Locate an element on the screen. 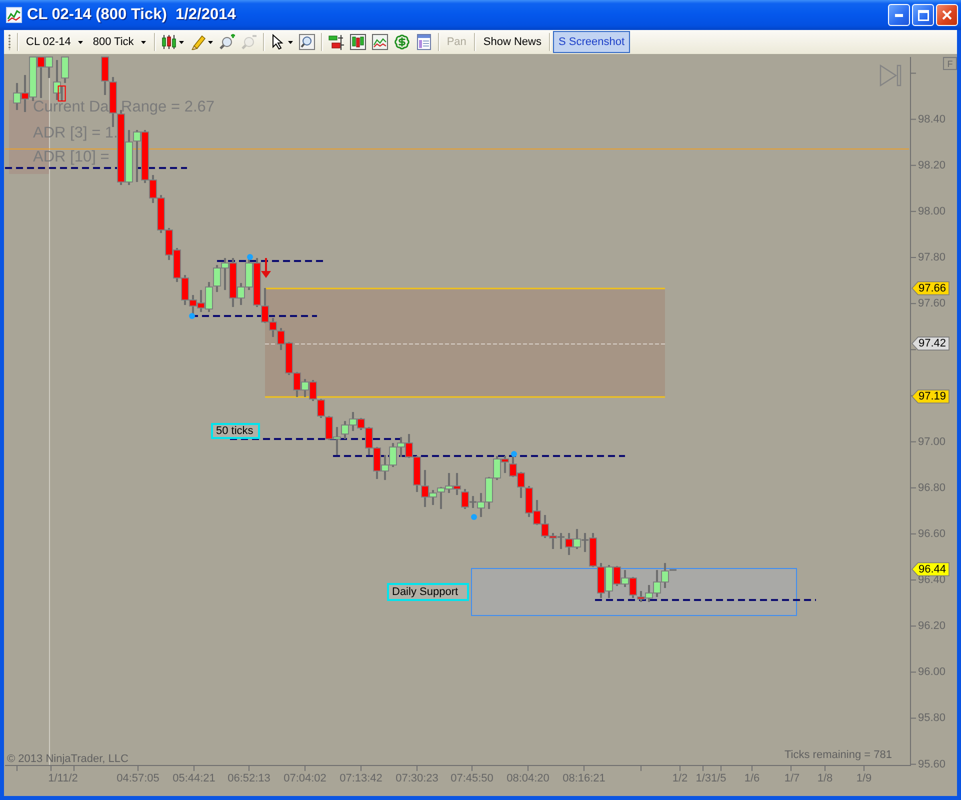 The image size is (961, 800). time-axis-label: 1/31/5 is located at coordinates (711, 778).